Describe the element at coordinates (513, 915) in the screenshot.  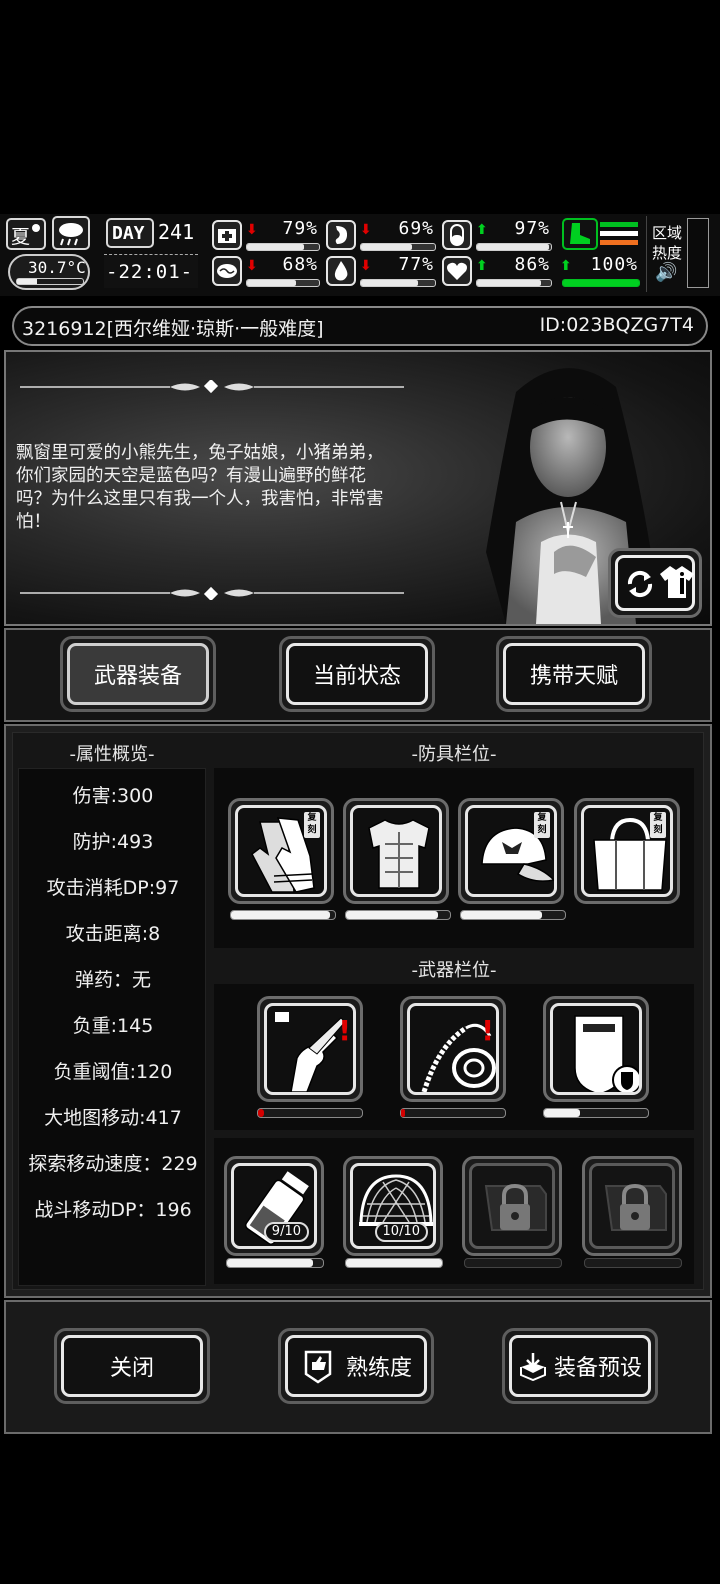
I see `armor-head-durability` at that location.